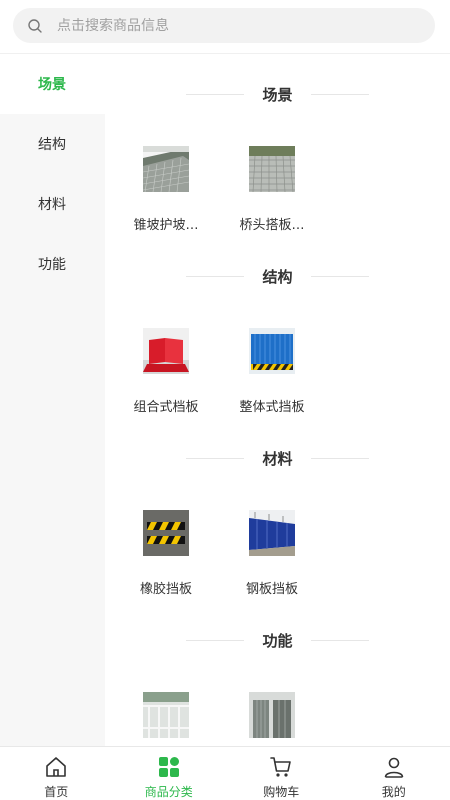  I want to click on search-input, so click(227, 25).